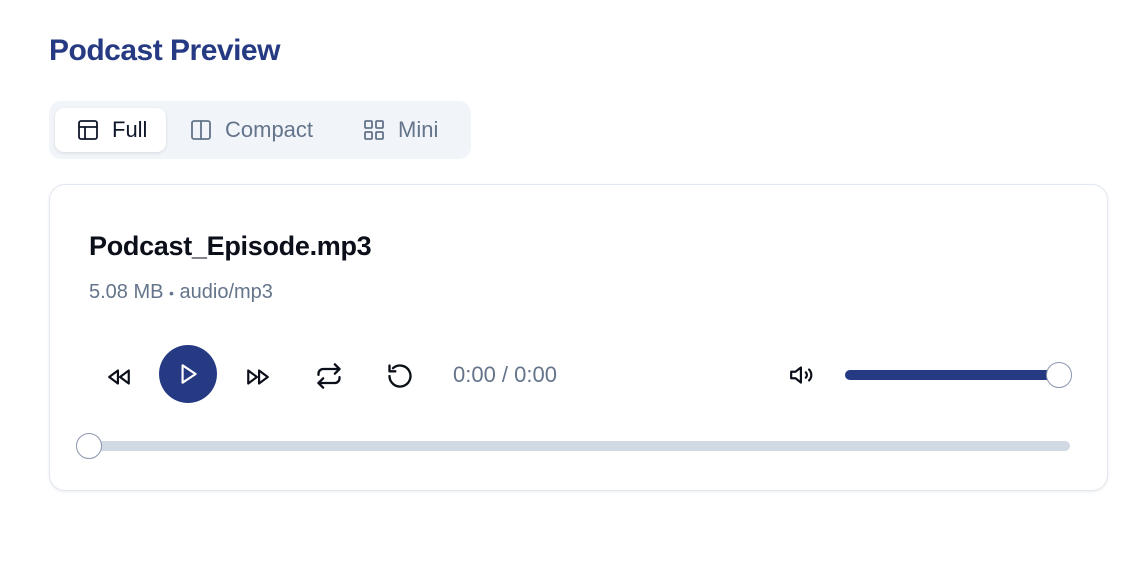 The width and height of the screenshot is (1146, 562). Describe the element at coordinates (164, 50) in the screenshot. I see `page-title: Podcast Preview` at that location.